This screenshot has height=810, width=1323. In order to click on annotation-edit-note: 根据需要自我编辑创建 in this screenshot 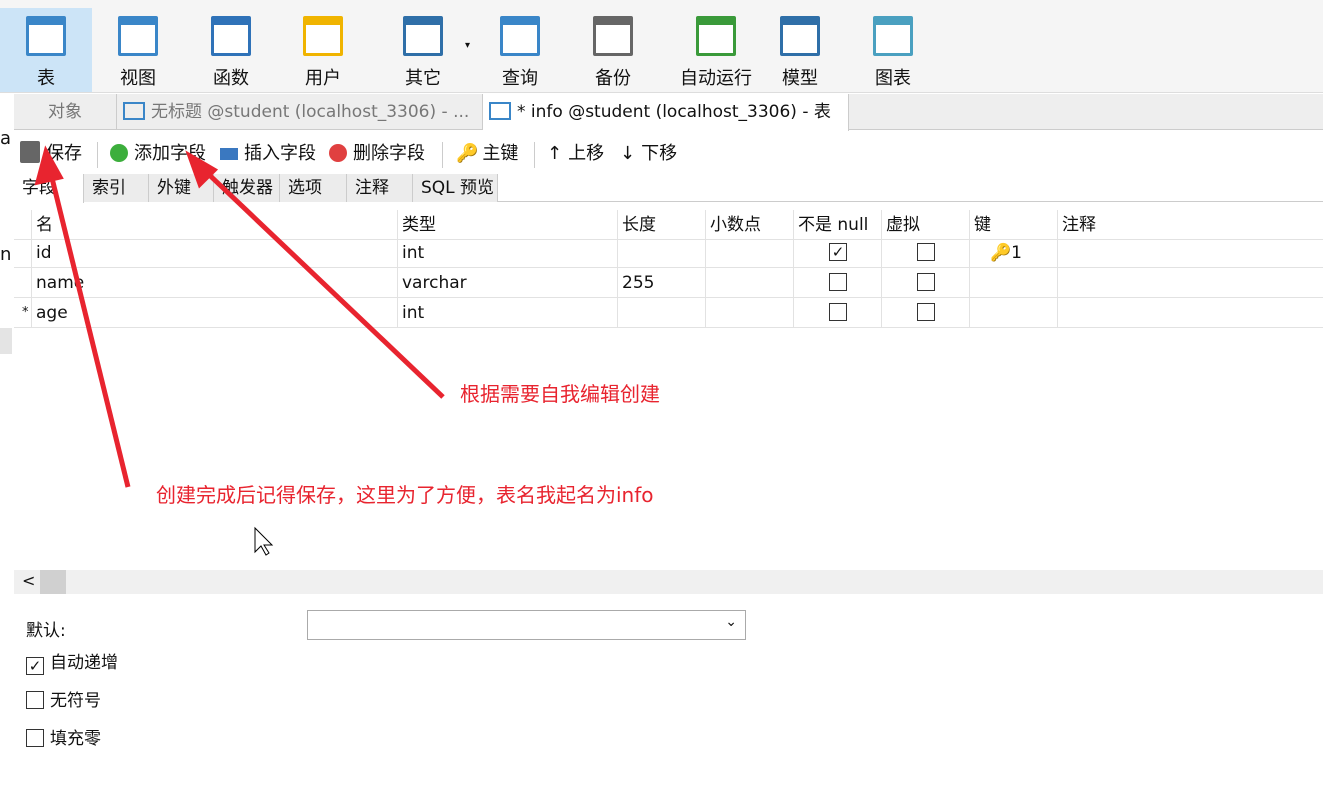, I will do `click(560, 394)`.